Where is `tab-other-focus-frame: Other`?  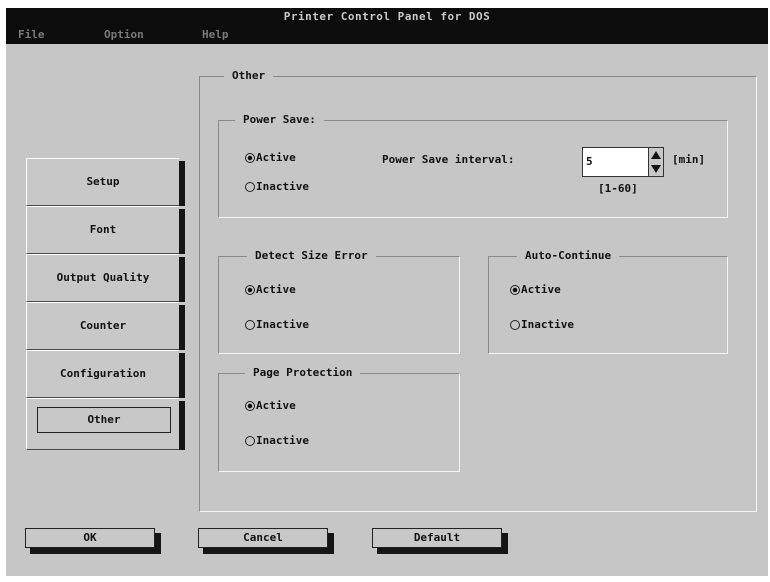
tab-other-focus-frame: Other is located at coordinates (104, 420).